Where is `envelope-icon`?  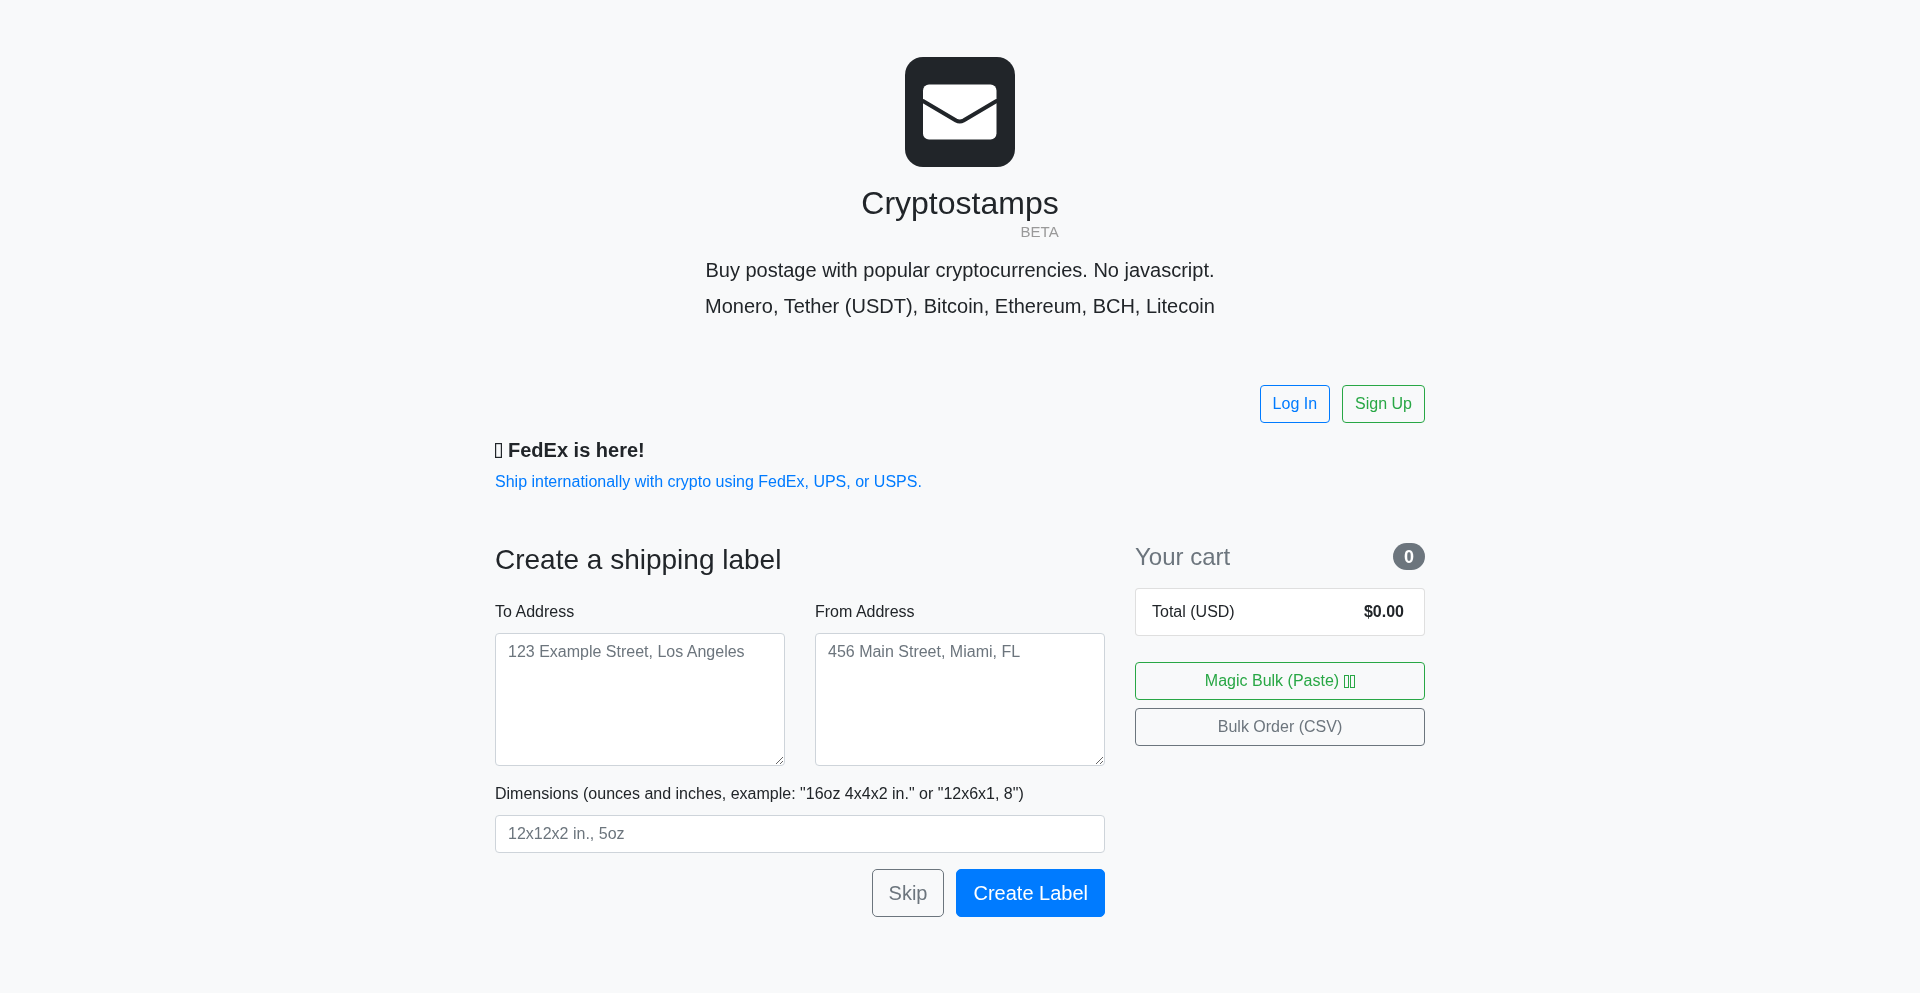 envelope-icon is located at coordinates (960, 112).